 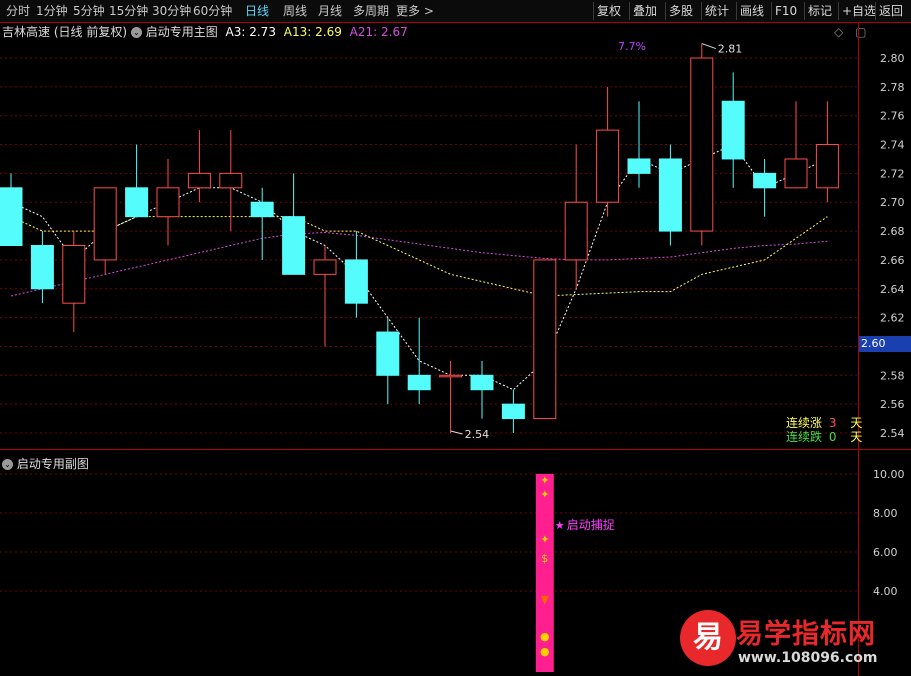 What do you see at coordinates (885, 552) in the screenshot?
I see `sub-y-tick-label: 6.00` at bounding box center [885, 552].